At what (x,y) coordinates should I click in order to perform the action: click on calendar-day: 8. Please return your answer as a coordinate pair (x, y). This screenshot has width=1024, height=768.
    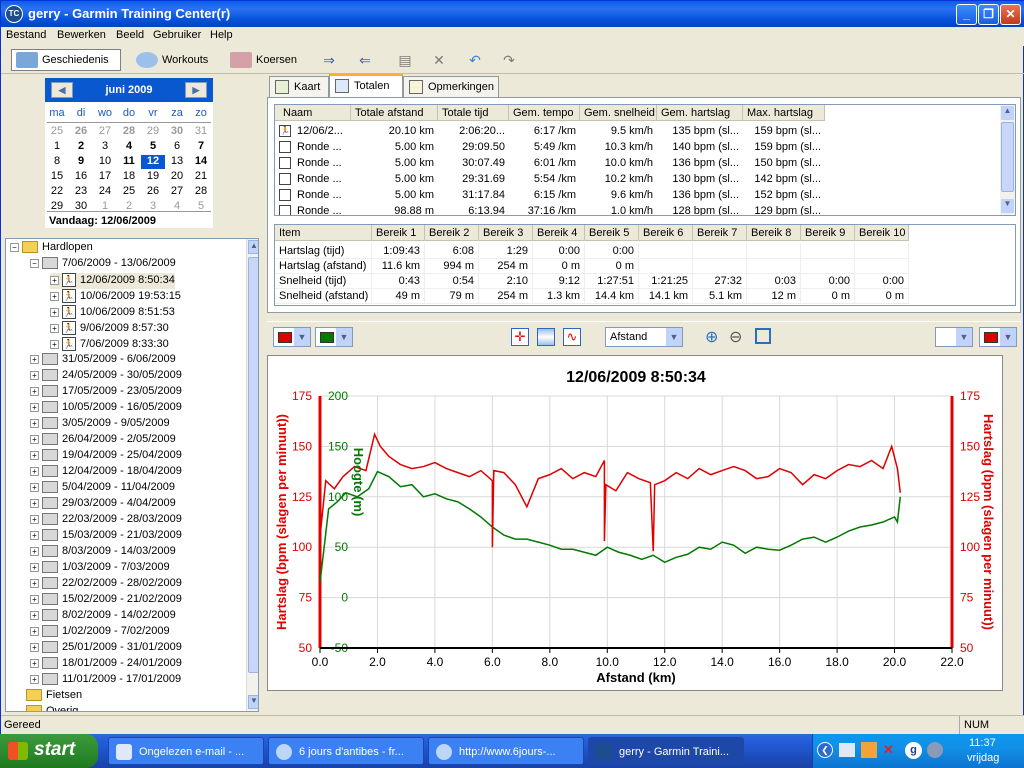
    Looking at the image, I should click on (57, 162).